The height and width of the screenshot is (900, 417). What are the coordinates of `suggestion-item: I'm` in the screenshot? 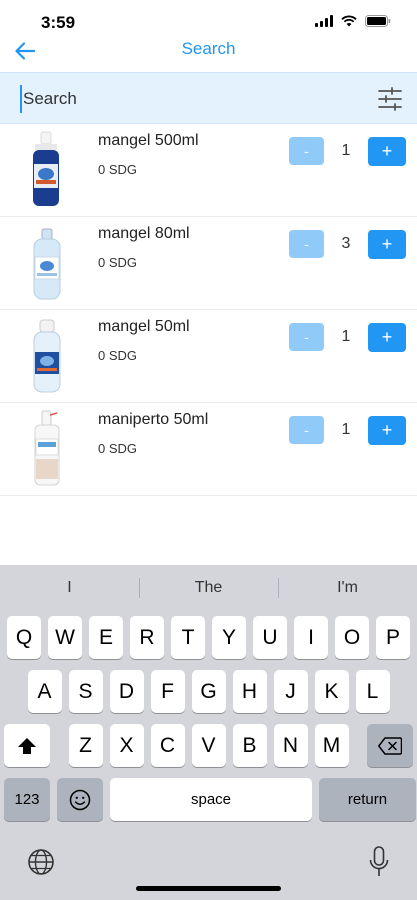 It's located at (347, 588).